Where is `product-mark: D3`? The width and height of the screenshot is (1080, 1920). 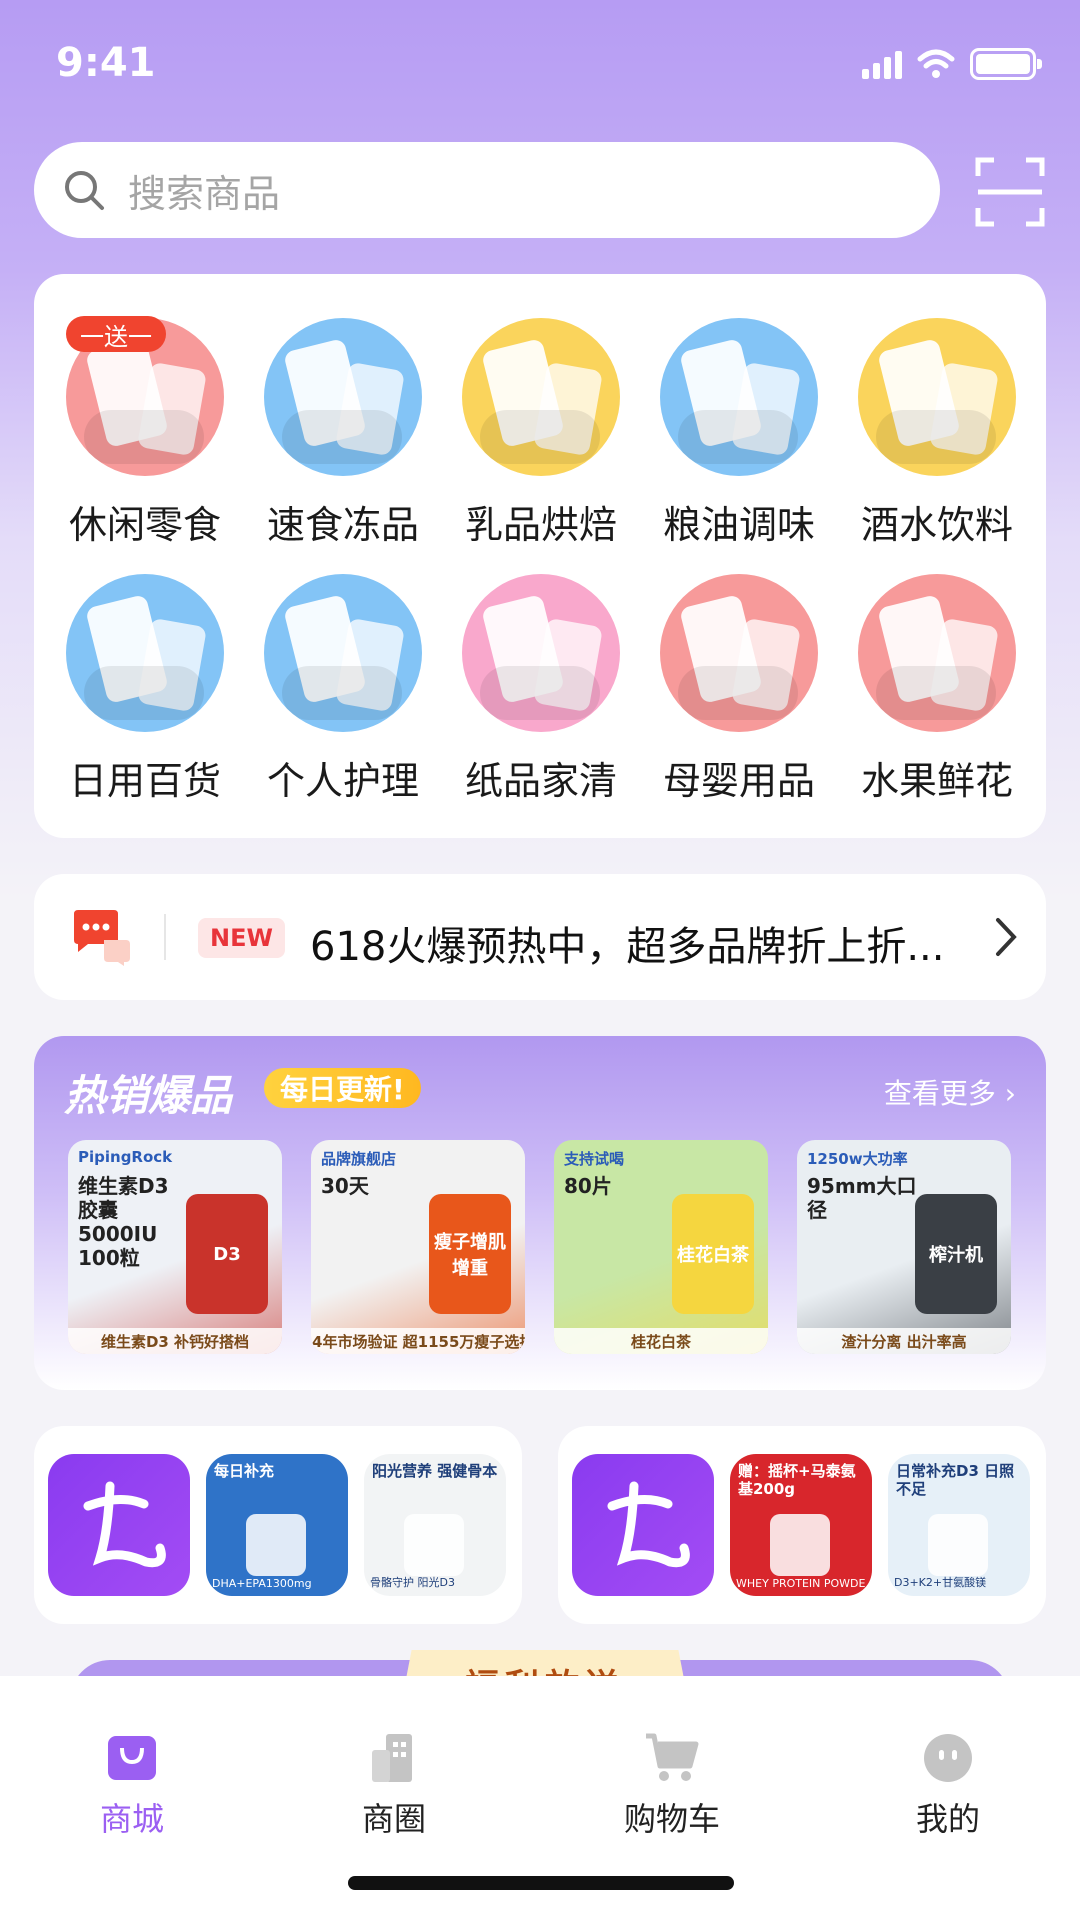
product-mark: D3 is located at coordinates (227, 1254).